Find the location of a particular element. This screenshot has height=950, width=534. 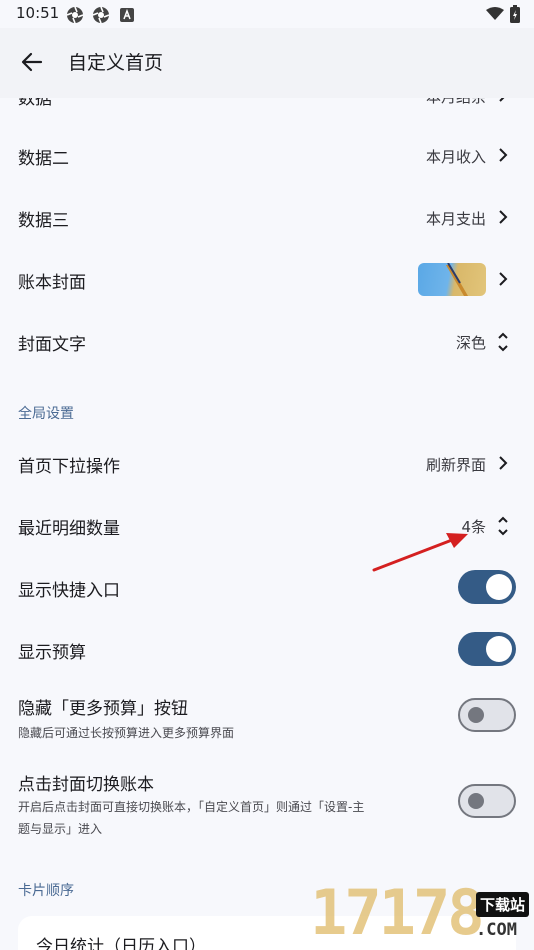

row-label: 数据二 is located at coordinates (43, 159).